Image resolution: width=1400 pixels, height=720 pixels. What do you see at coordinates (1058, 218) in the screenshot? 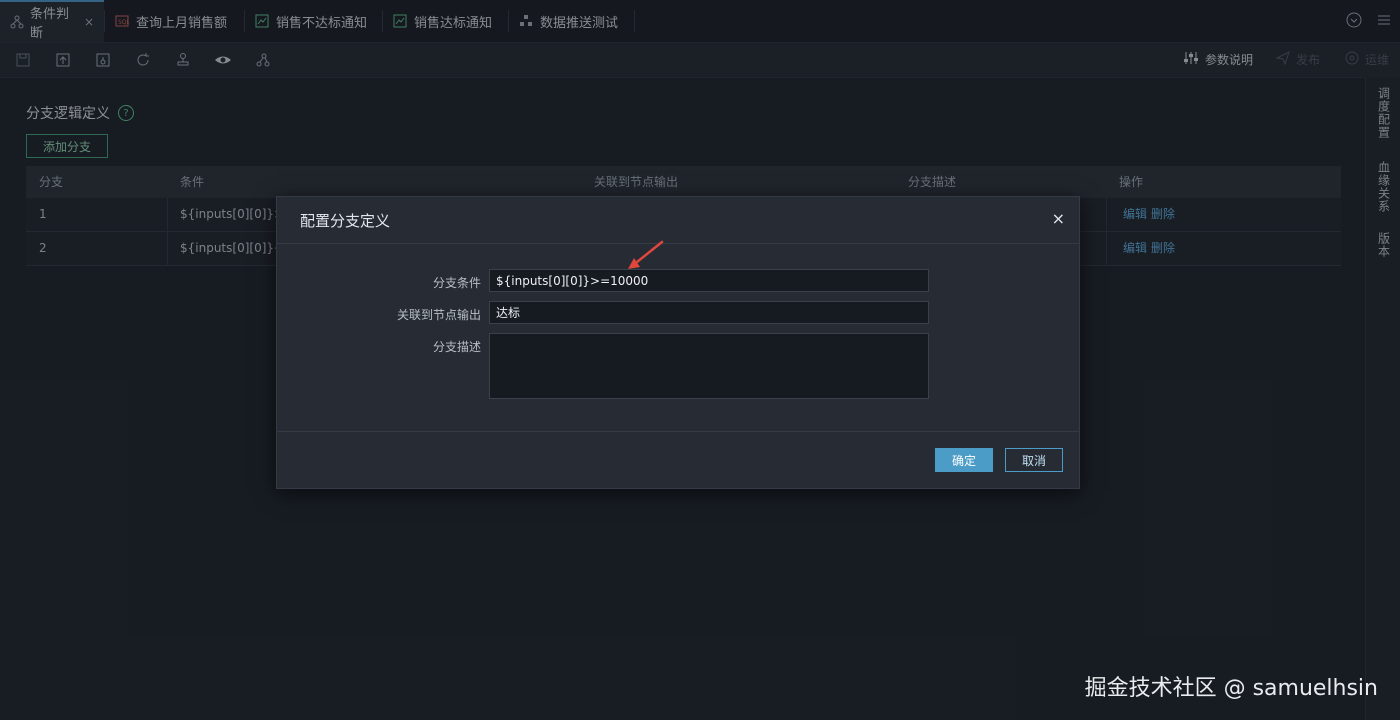
I see `close-icon: ×` at bounding box center [1058, 218].